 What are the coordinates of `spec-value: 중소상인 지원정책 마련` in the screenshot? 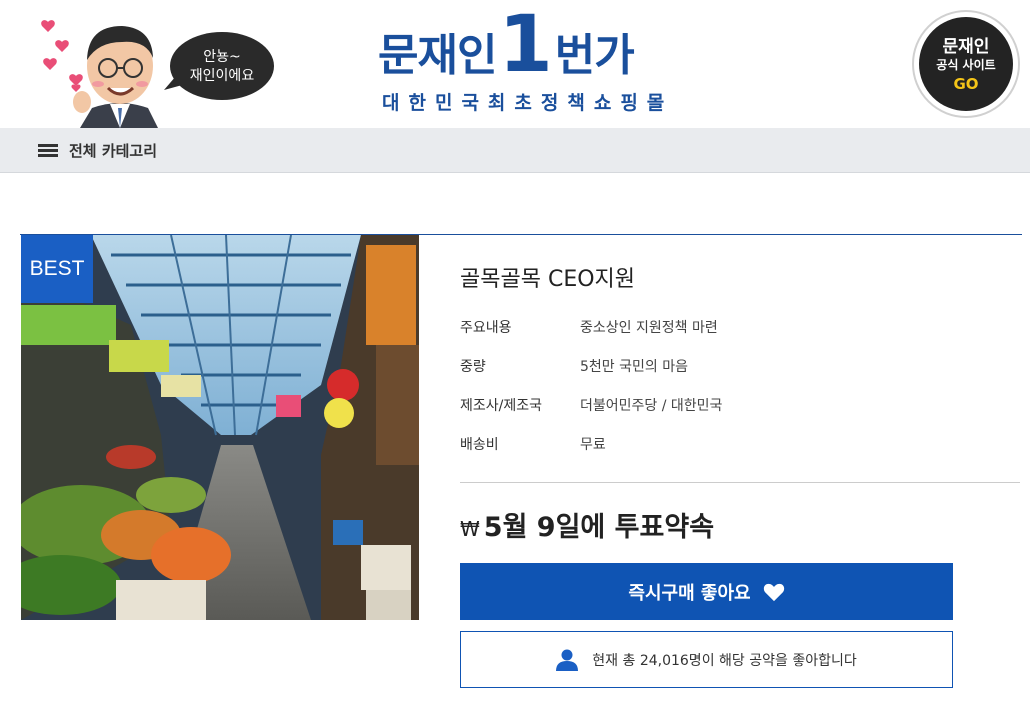 It's located at (649, 328).